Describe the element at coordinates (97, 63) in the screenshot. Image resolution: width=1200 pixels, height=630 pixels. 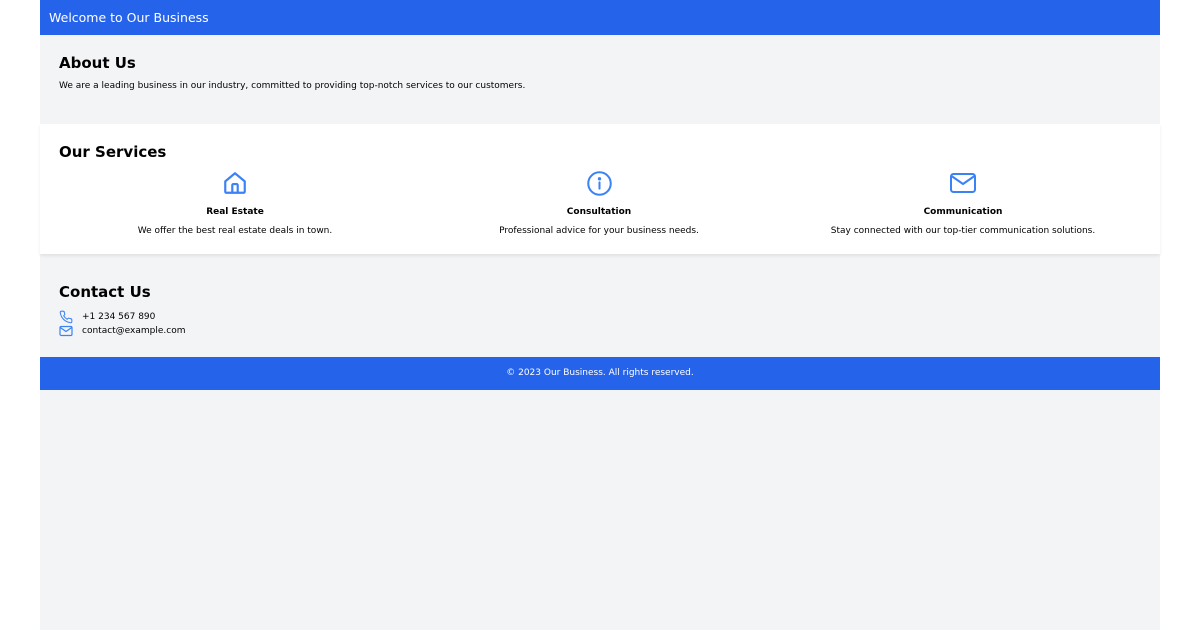
I see `about-heading: About Us` at that location.